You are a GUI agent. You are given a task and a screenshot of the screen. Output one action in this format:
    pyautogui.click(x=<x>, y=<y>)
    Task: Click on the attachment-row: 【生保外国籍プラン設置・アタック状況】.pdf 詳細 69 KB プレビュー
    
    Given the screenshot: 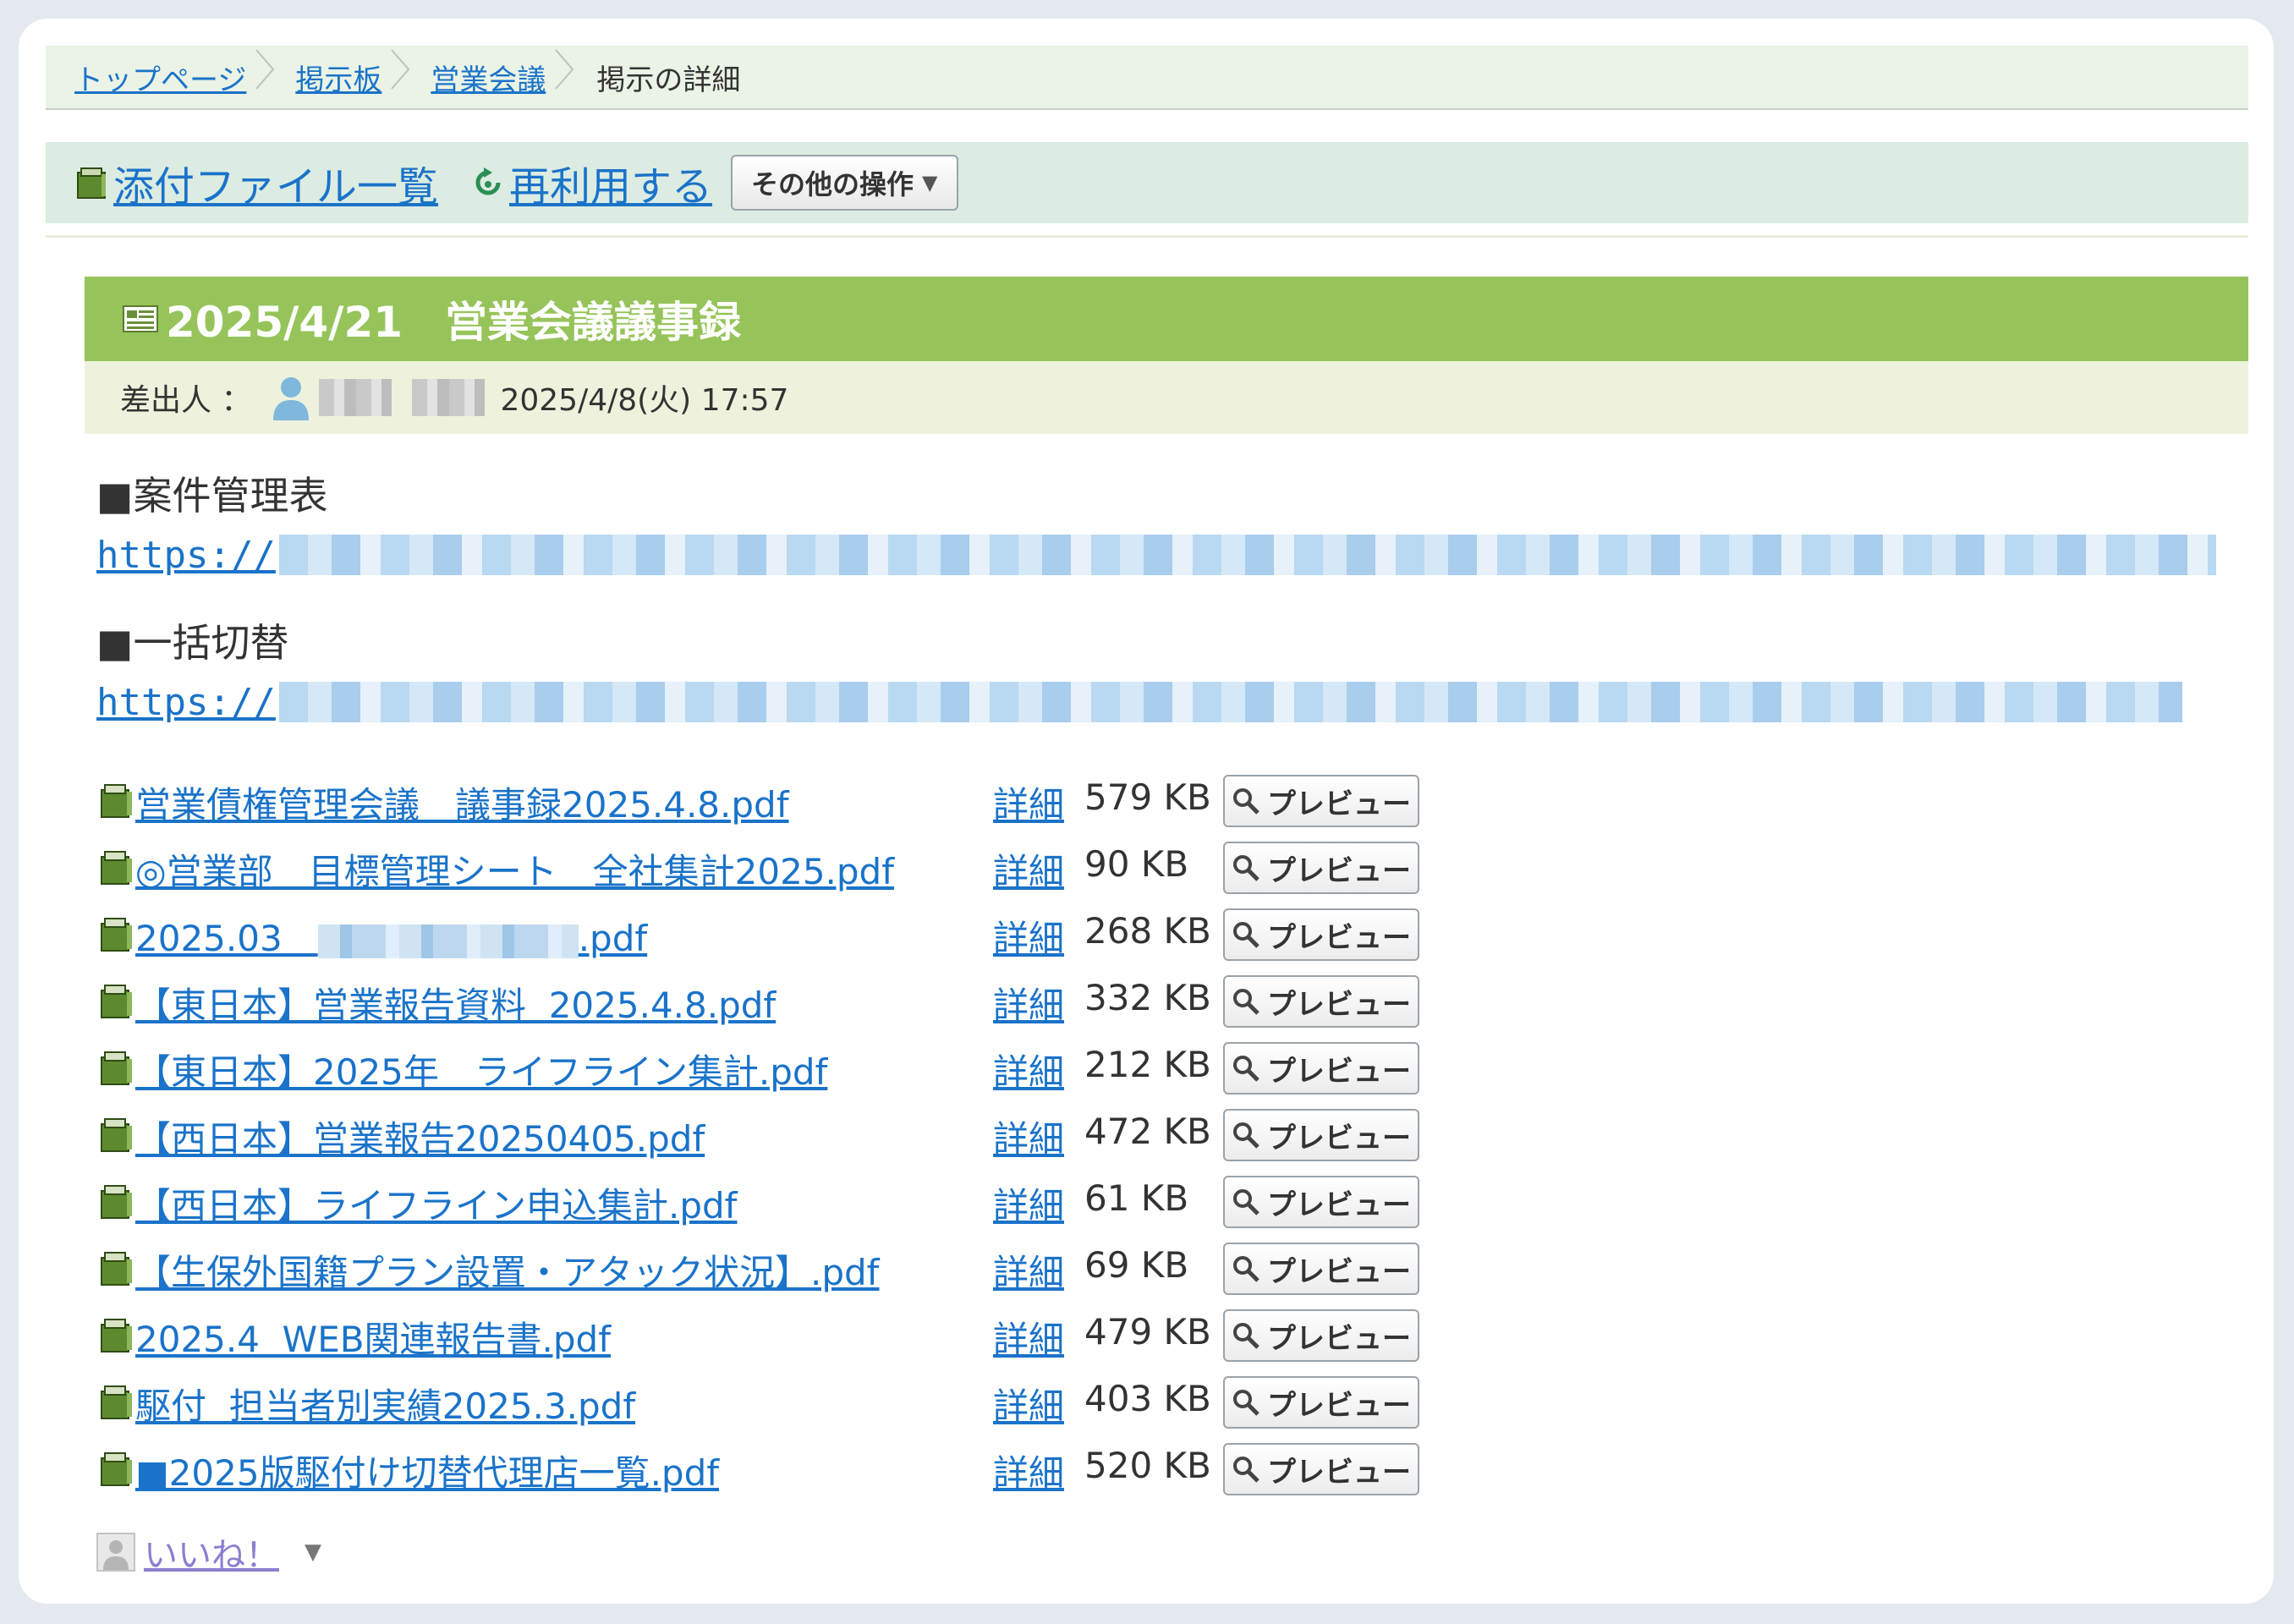 What is the action you would take?
    pyautogui.click(x=776, y=1271)
    